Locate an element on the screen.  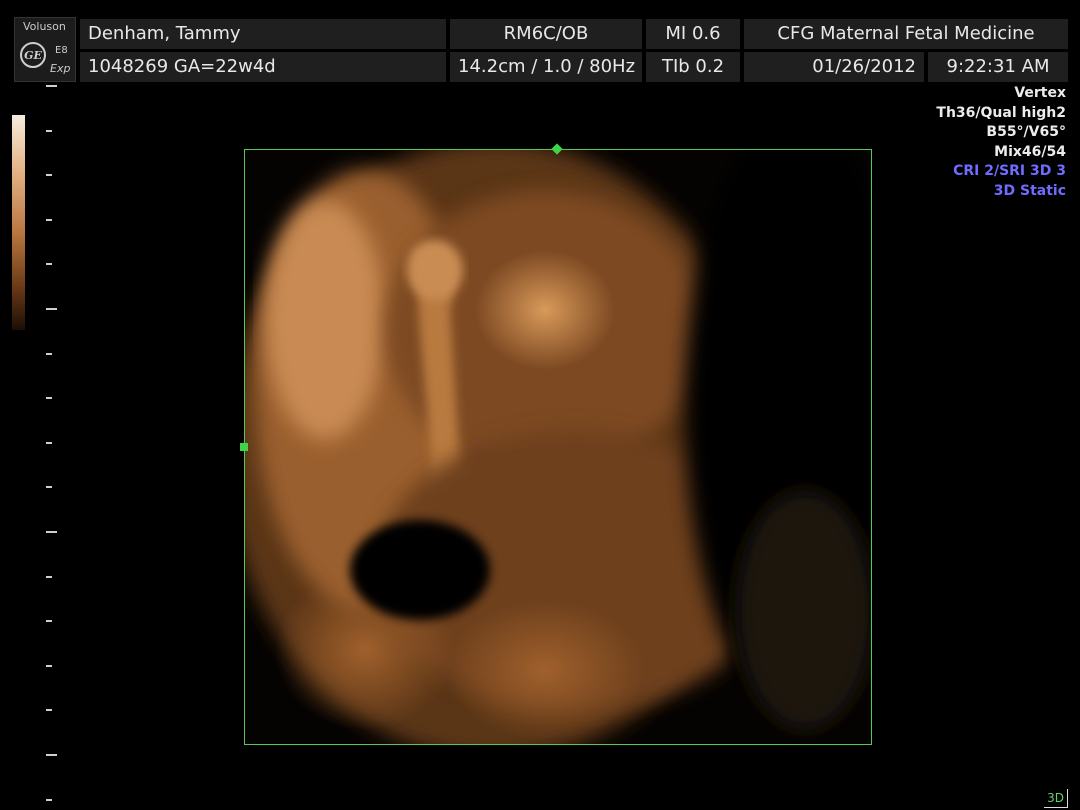
probe-preset: RM6C/OB is located at coordinates (546, 34).